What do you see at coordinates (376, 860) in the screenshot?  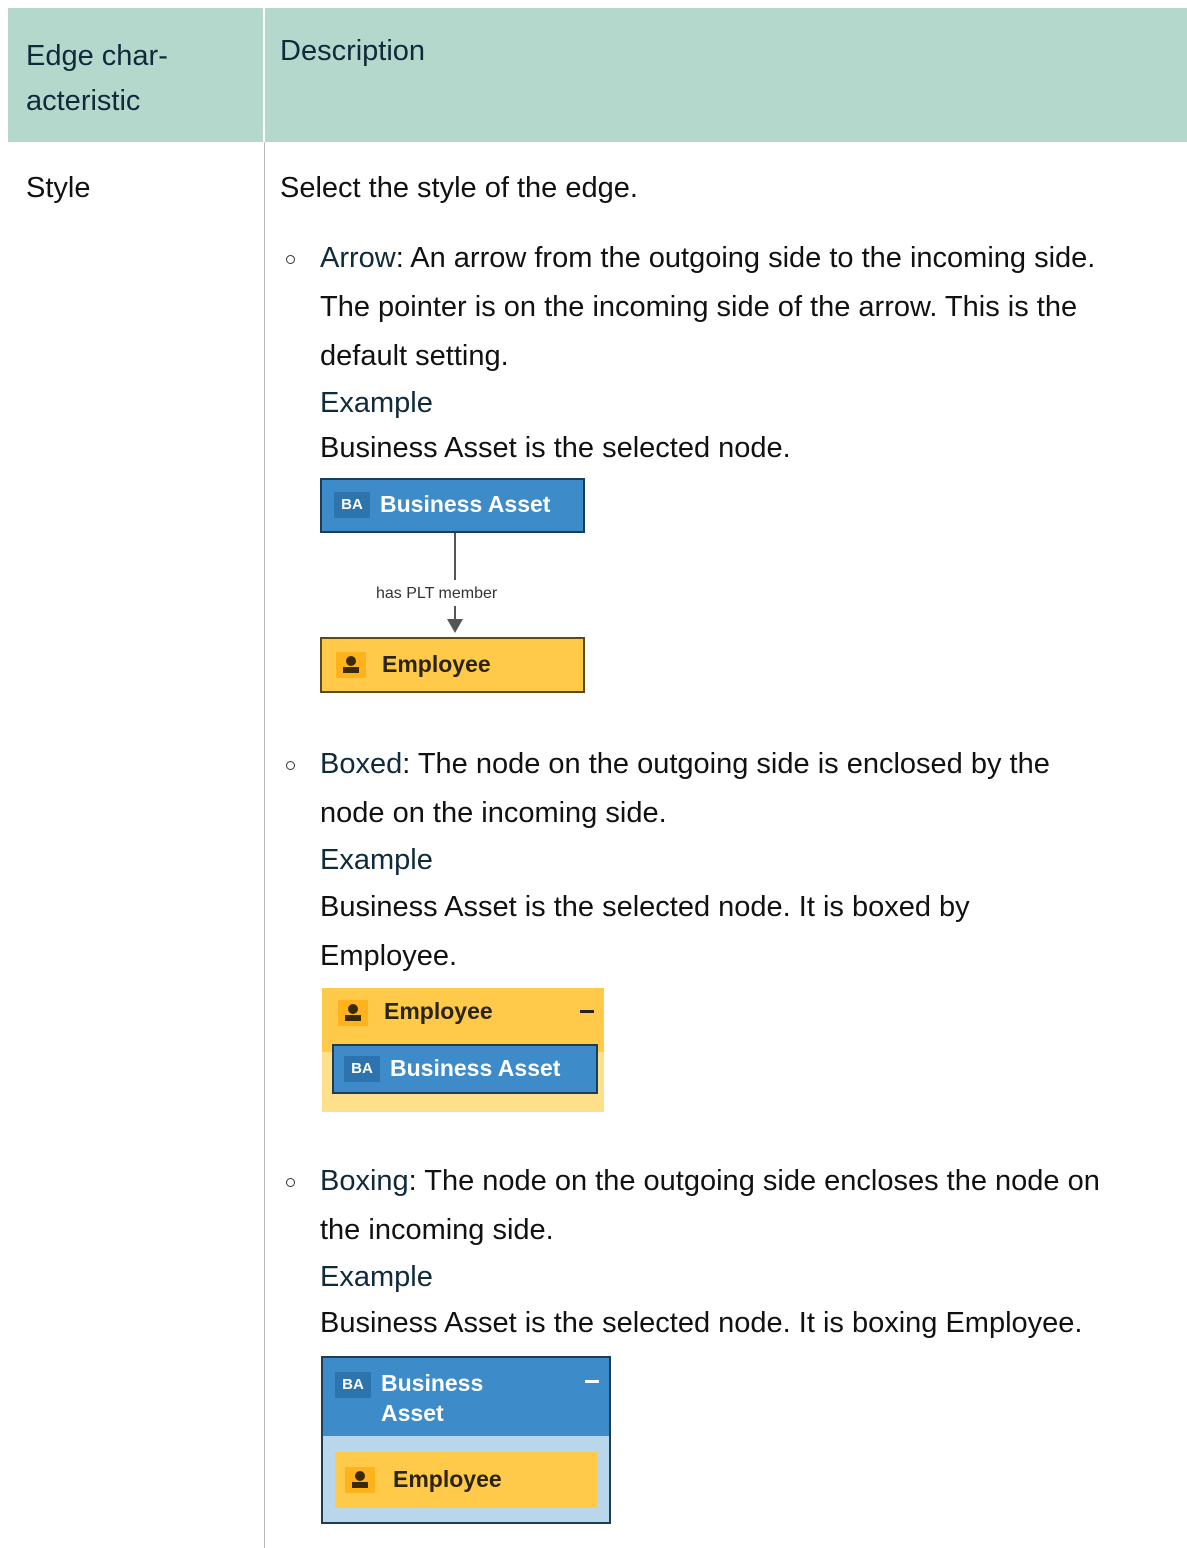 I see `boxed-example-label: Example` at bounding box center [376, 860].